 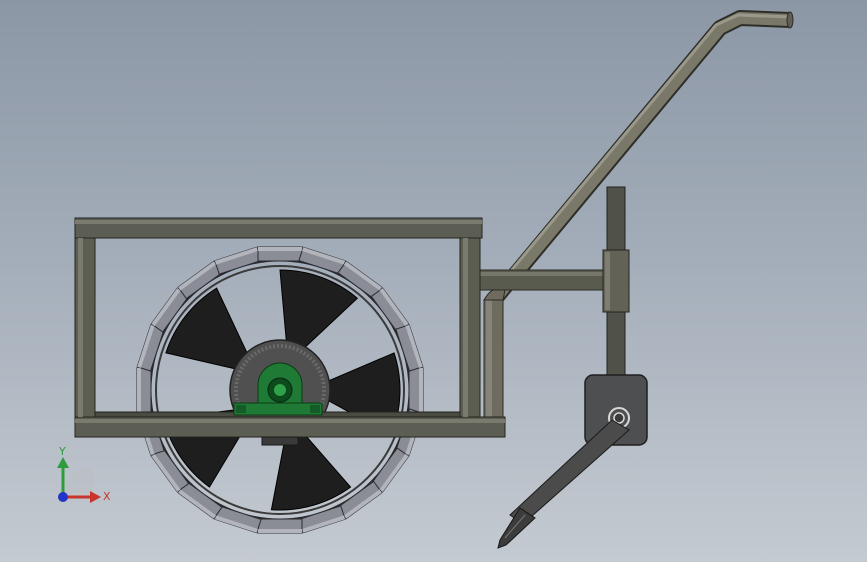 I want to click on wheel-blade, so click(x=319, y=310).